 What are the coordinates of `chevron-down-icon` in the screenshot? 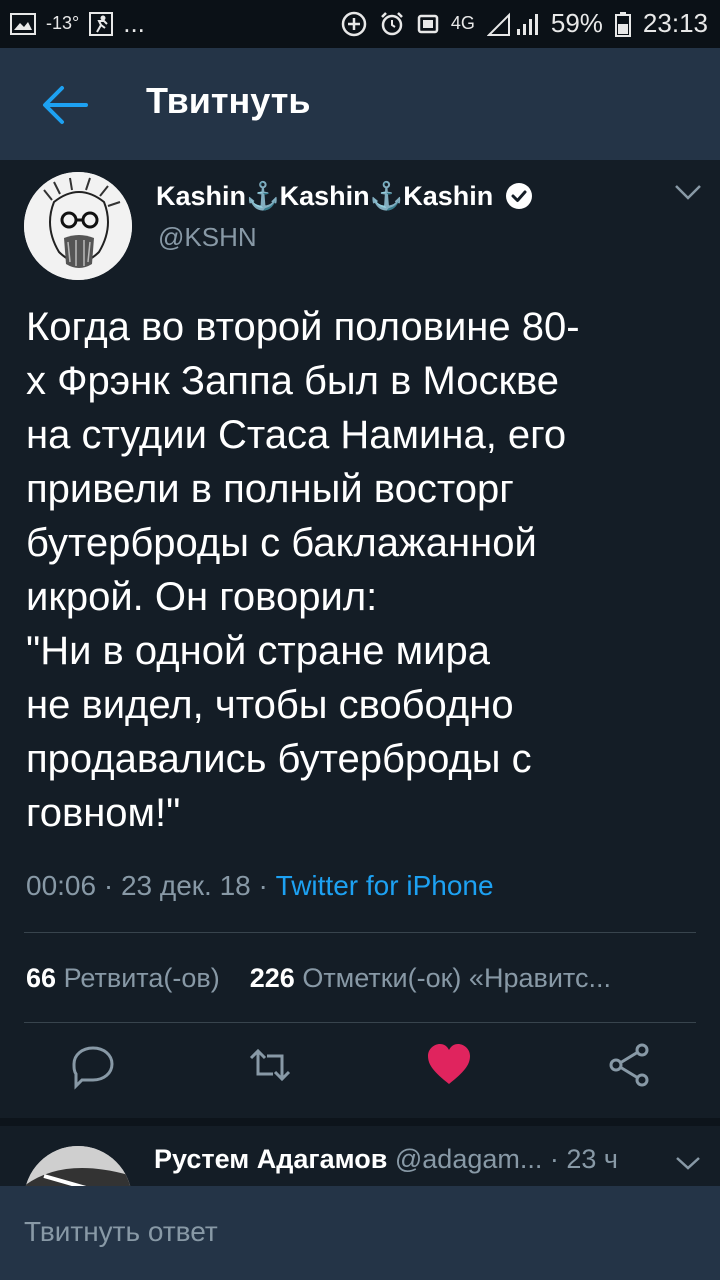 It's located at (688, 192).